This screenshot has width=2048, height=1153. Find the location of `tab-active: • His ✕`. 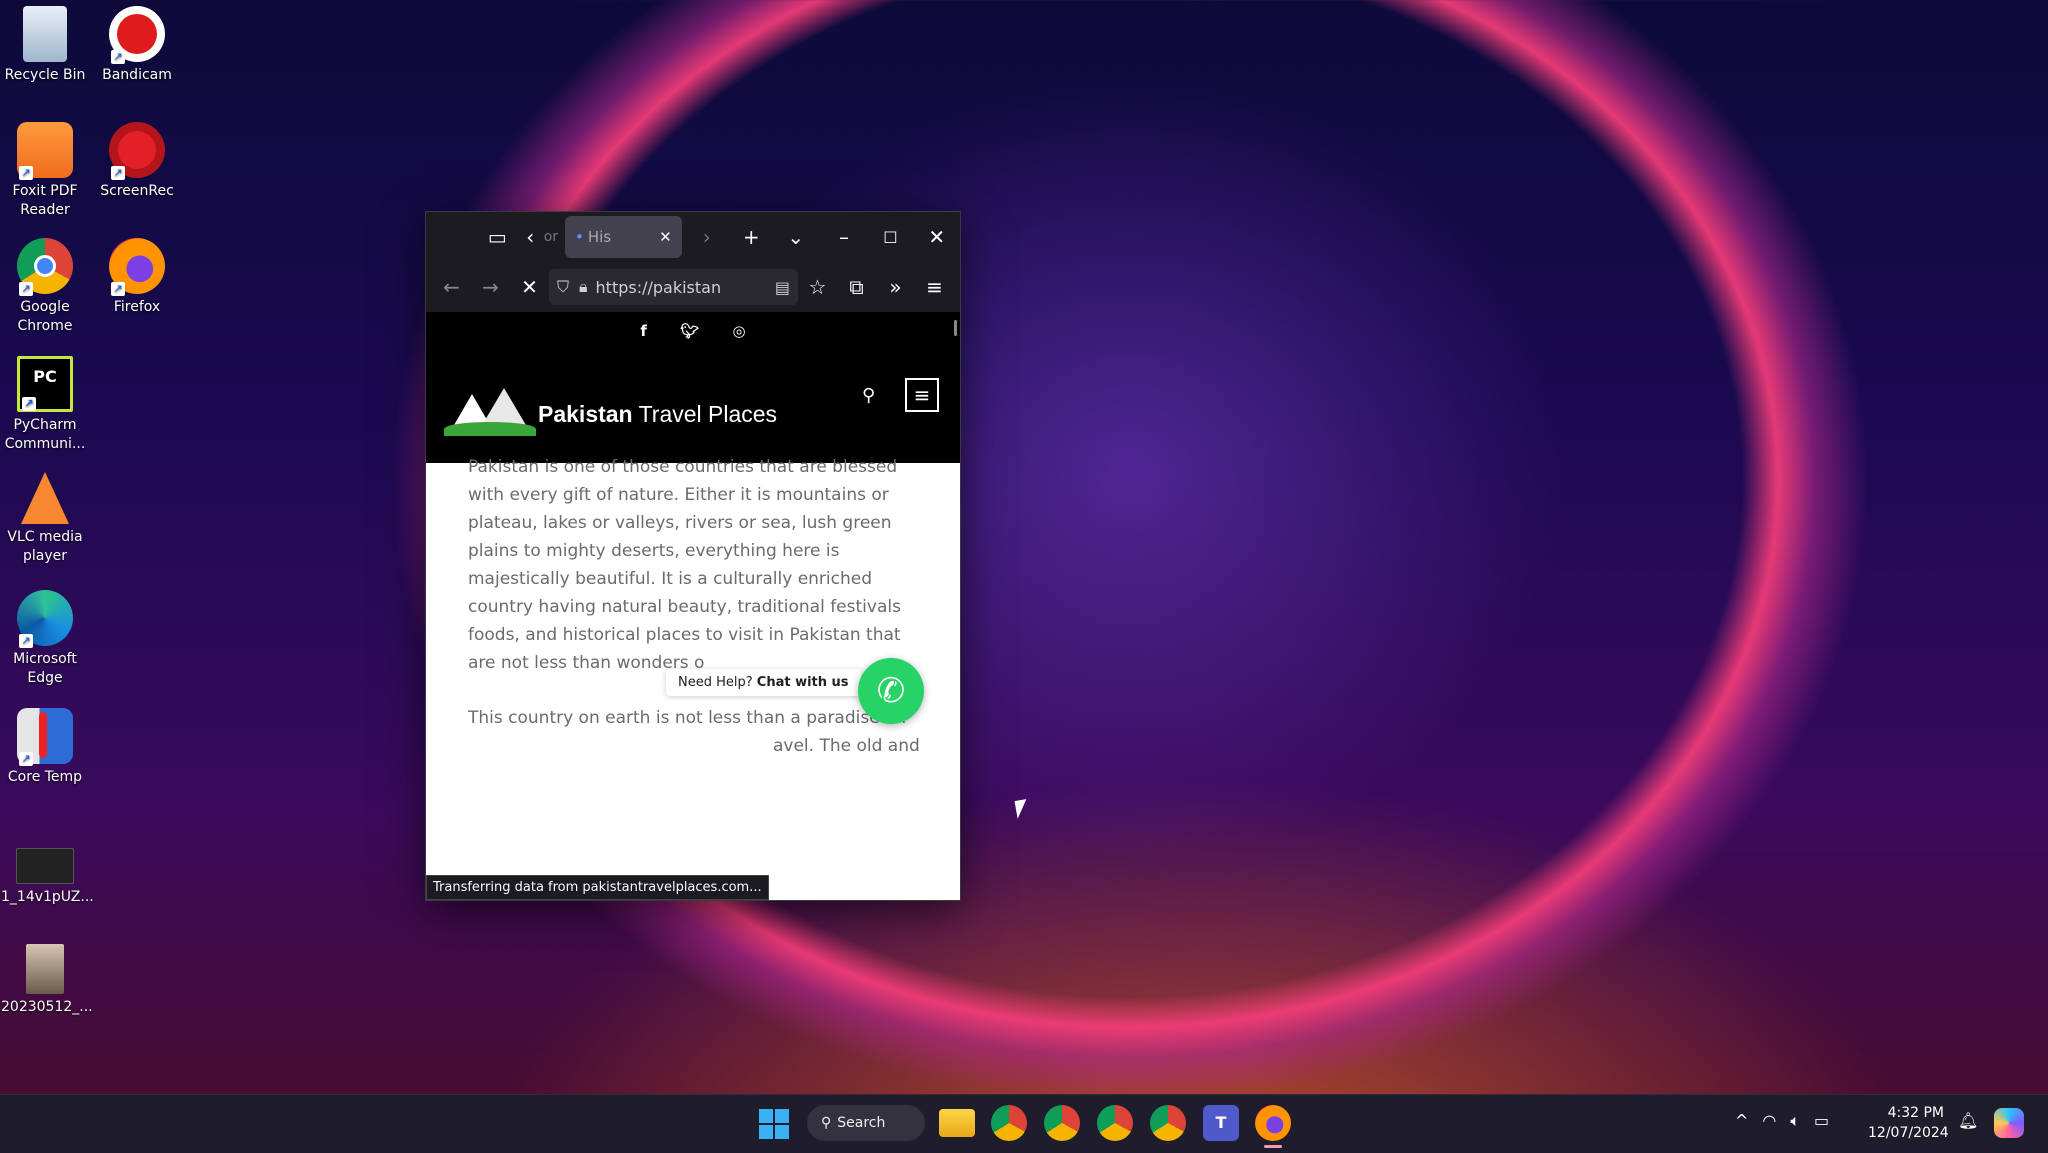

tab-active: • His ✕ is located at coordinates (623, 237).